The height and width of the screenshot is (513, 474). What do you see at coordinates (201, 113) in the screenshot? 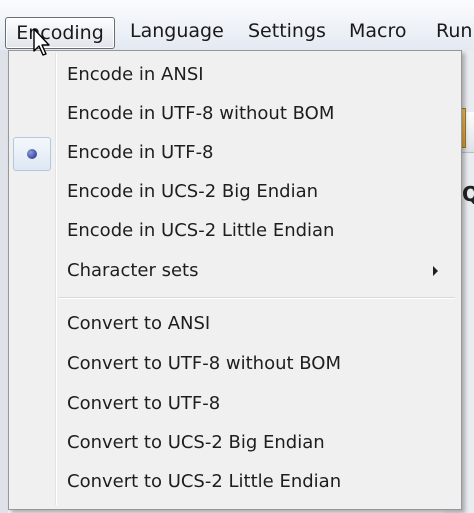
I see `menu-item-label: Encode in UTF-8 without BOM` at bounding box center [201, 113].